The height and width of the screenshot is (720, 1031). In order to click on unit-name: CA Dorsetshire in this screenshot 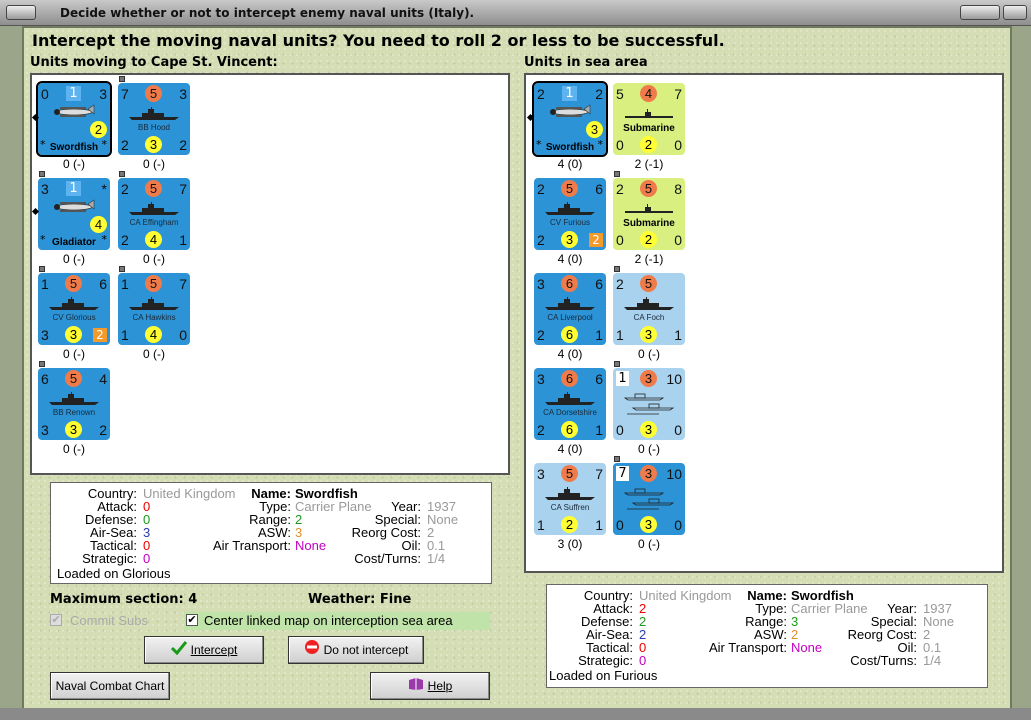, I will do `click(570, 412)`.